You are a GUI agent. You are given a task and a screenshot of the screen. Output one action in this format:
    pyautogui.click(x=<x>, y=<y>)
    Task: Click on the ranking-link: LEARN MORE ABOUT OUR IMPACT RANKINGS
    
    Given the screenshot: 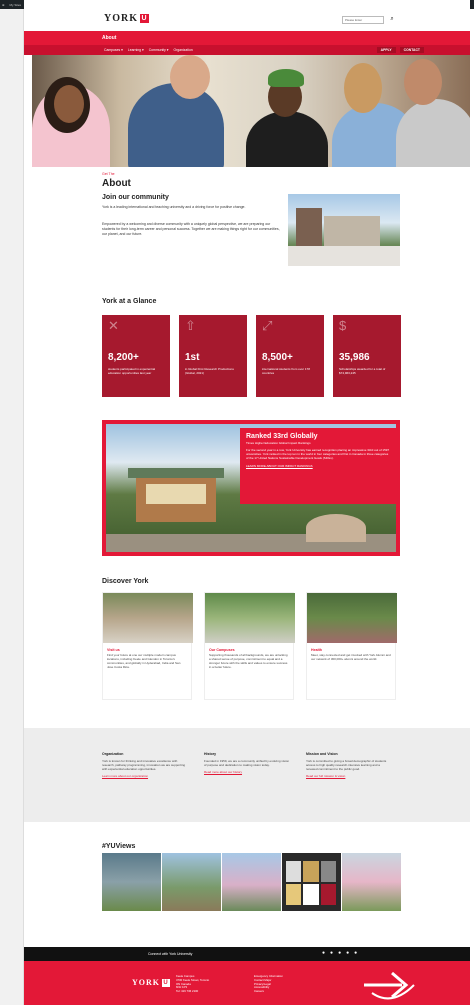 What is the action you would take?
    pyautogui.click(x=318, y=466)
    